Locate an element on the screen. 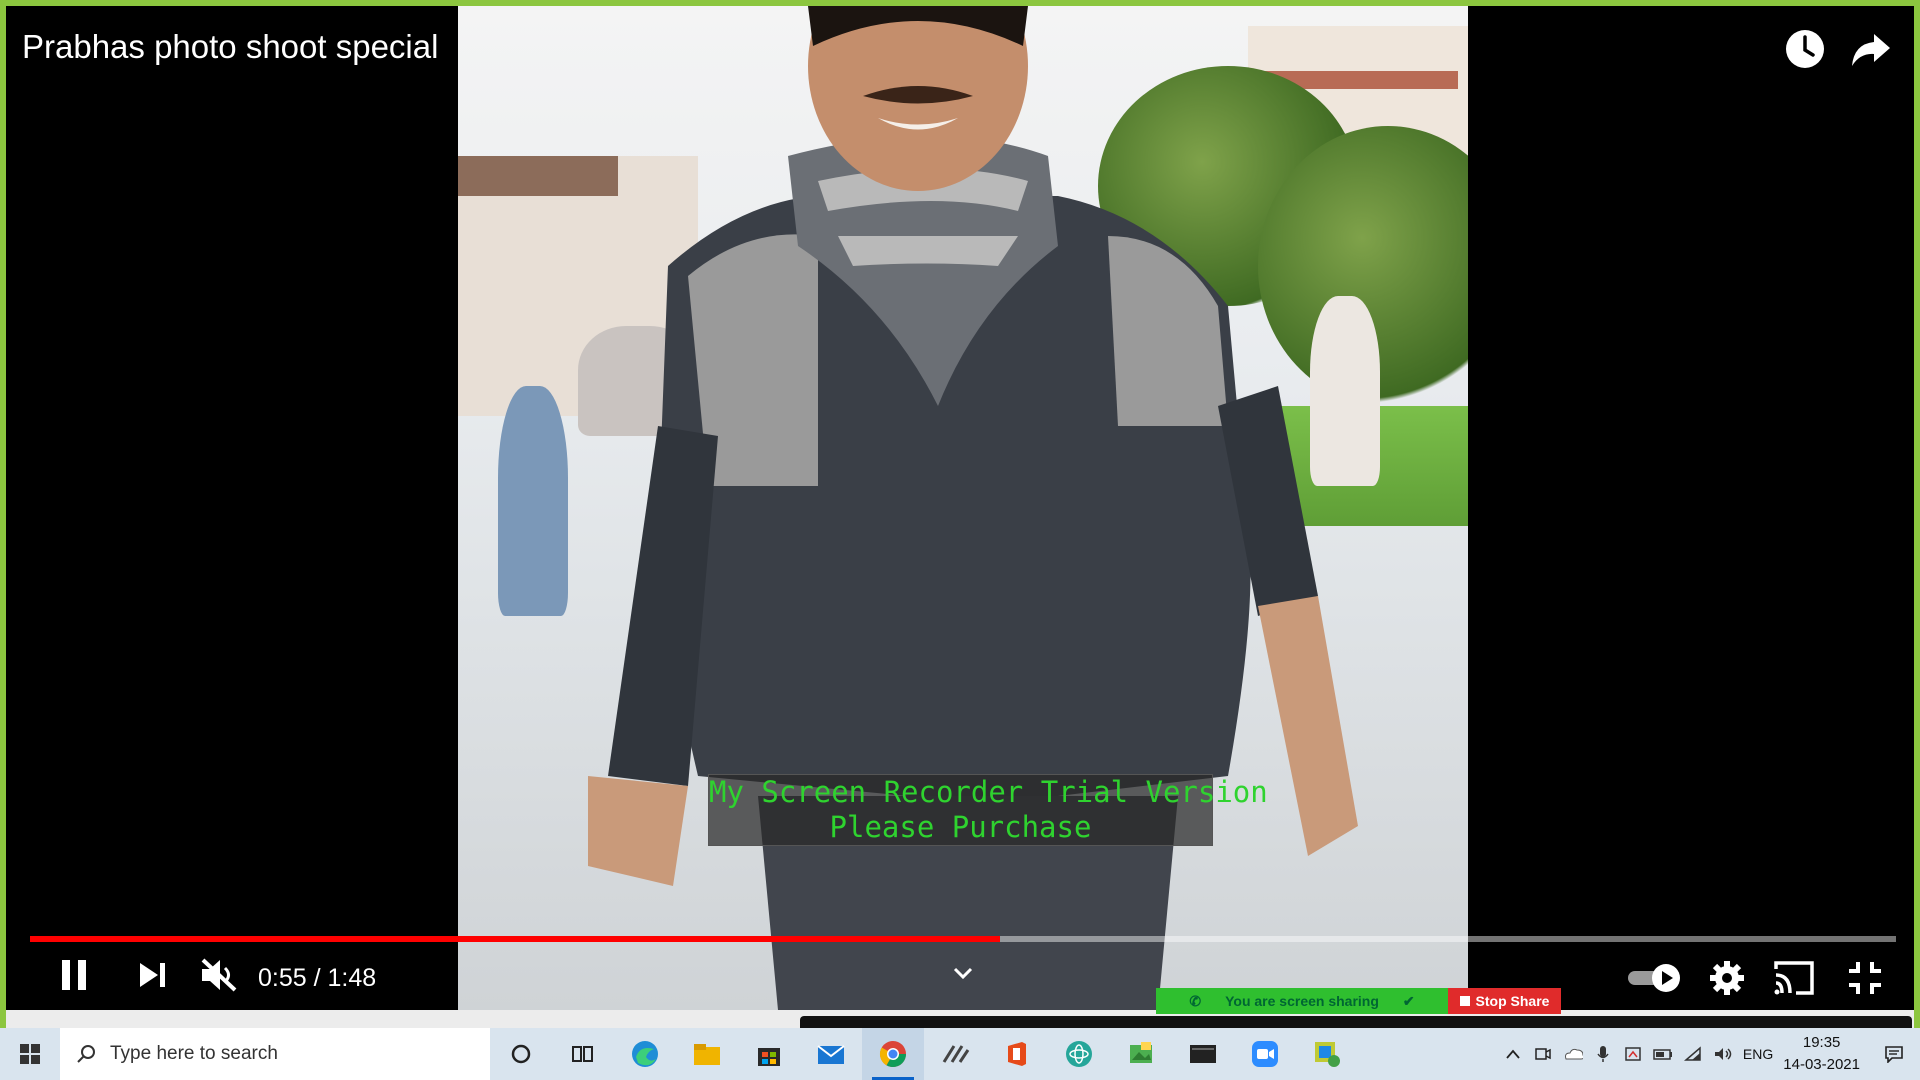  watermark-line-2: Please Purchase is located at coordinates (960, 827).